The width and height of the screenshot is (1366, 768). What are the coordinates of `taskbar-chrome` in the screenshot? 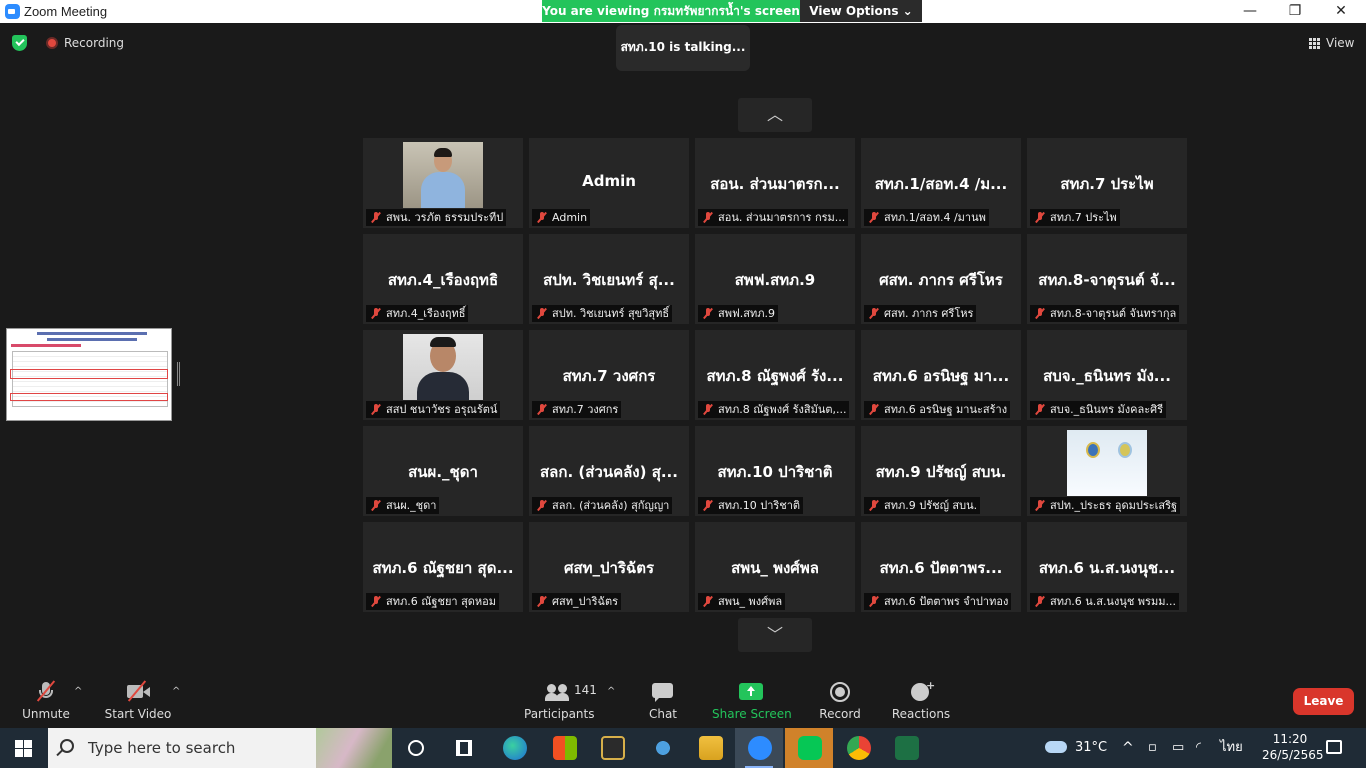 It's located at (858, 748).